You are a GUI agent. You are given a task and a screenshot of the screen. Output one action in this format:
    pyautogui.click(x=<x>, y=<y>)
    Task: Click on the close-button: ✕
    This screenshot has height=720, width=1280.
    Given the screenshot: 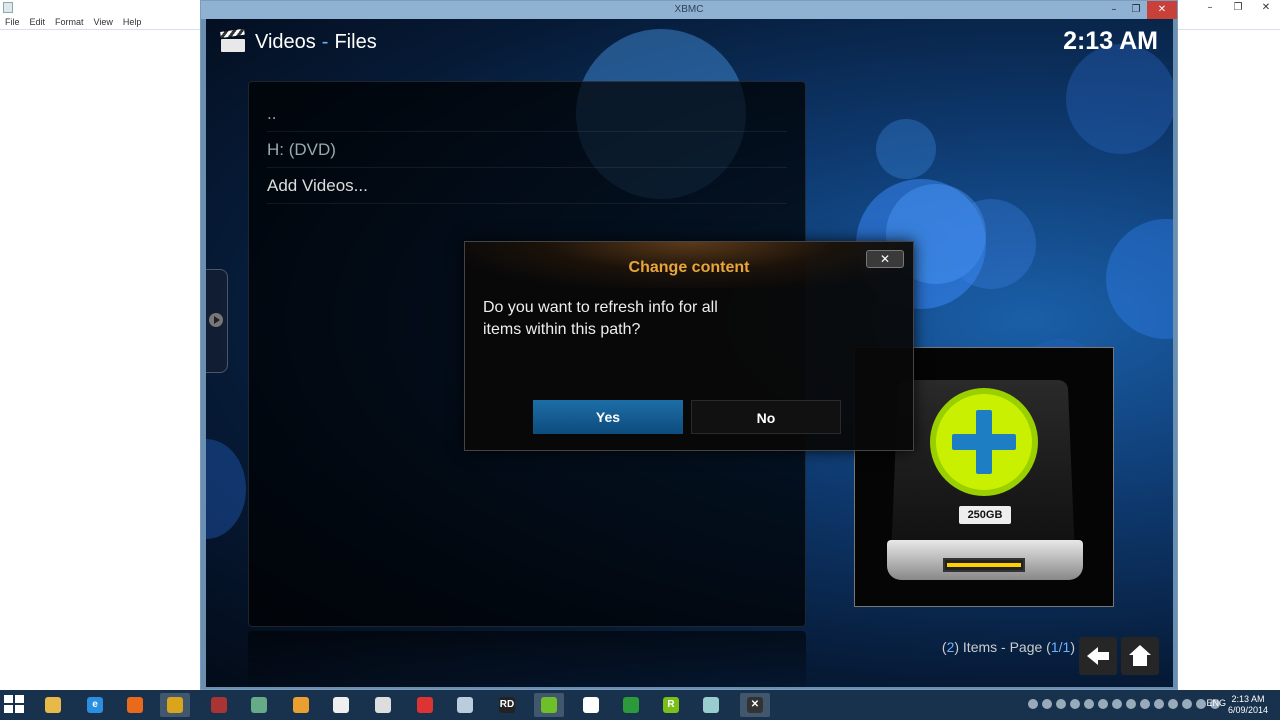 What is the action you would take?
    pyautogui.click(x=1162, y=10)
    